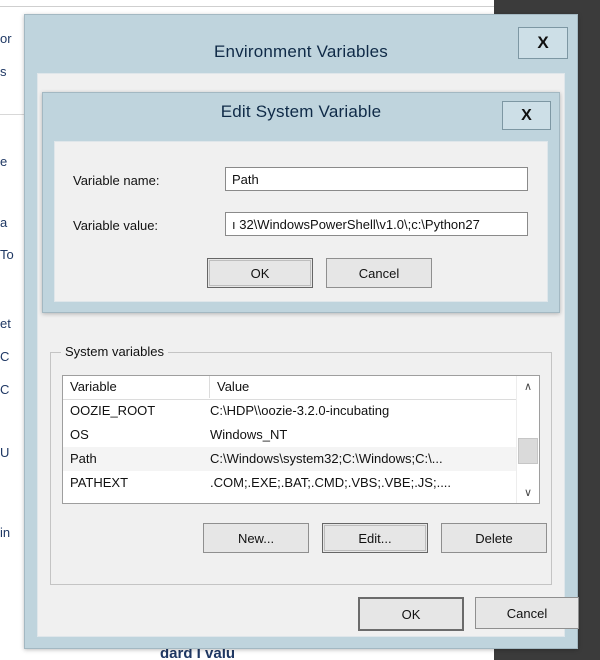 The height and width of the screenshot is (660, 600). What do you see at coordinates (83, 458) in the screenshot?
I see `row-variable: Path` at bounding box center [83, 458].